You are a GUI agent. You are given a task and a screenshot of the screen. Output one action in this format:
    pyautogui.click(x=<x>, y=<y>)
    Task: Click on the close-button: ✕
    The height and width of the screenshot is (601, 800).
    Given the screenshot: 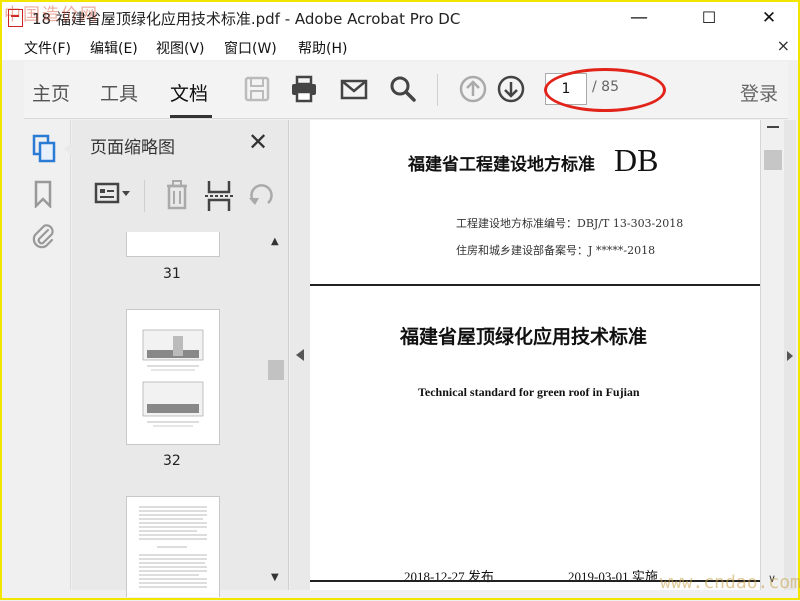 What is the action you would take?
    pyautogui.click(x=769, y=18)
    